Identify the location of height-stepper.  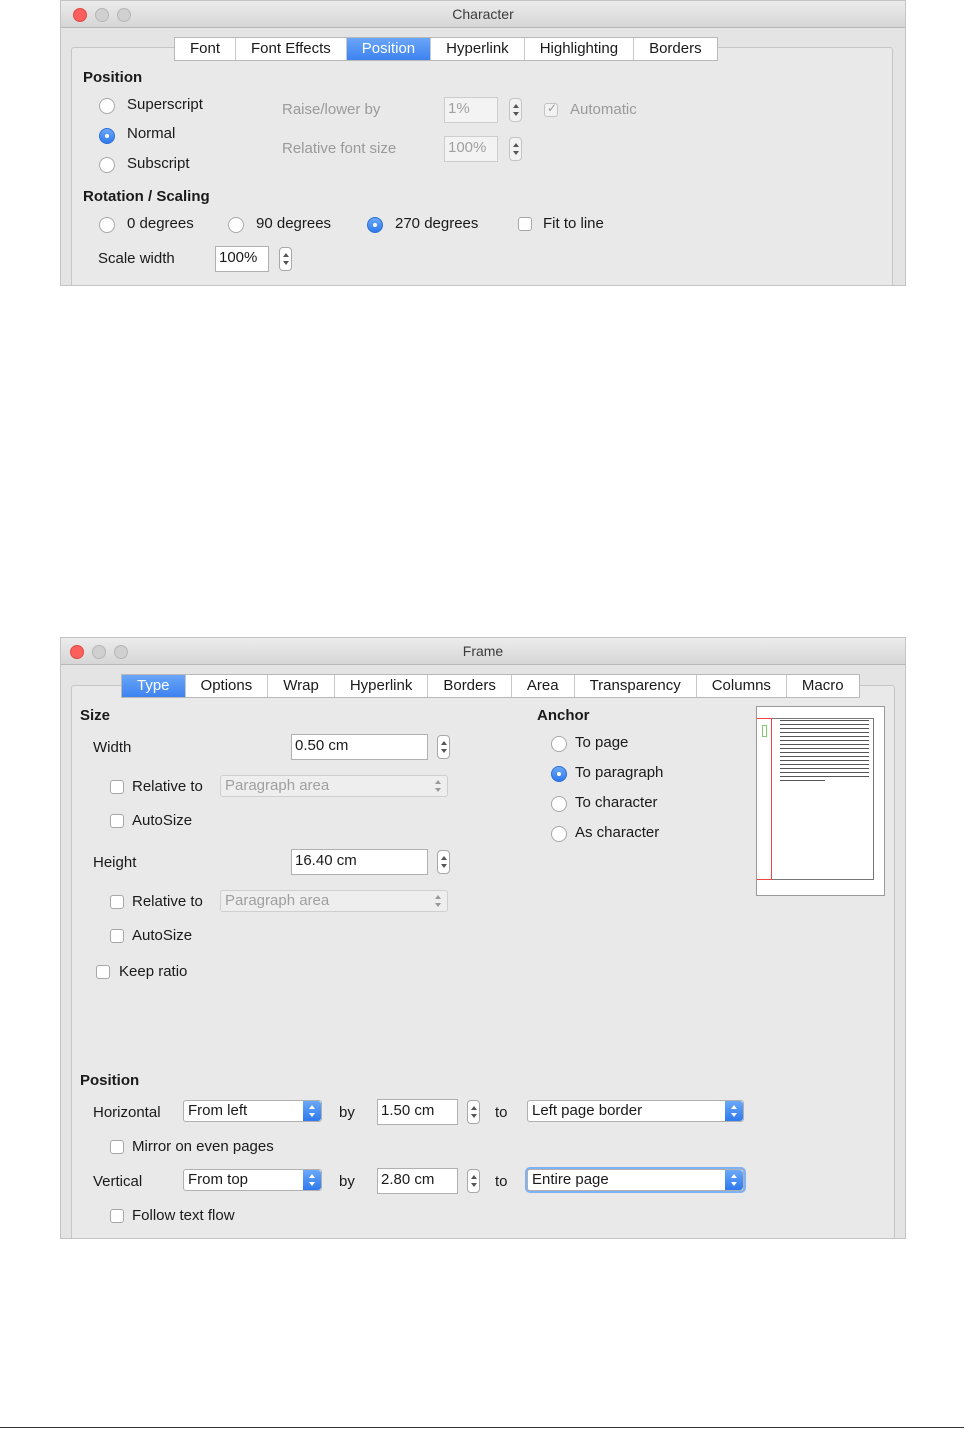
(443, 862).